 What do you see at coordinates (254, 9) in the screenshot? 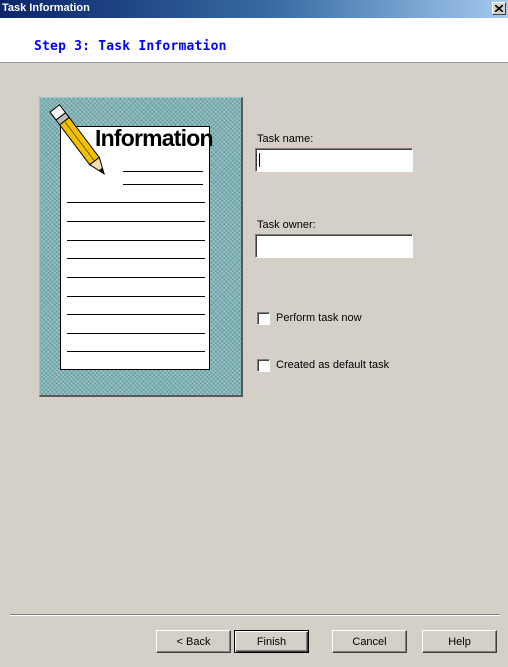
I see `title-bar: Task Information` at bounding box center [254, 9].